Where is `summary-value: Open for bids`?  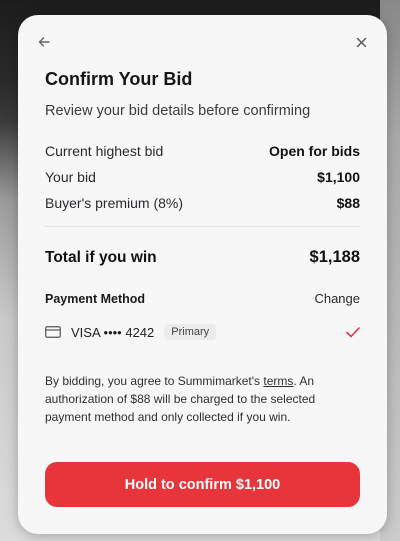 summary-value: Open for bids is located at coordinates (314, 151).